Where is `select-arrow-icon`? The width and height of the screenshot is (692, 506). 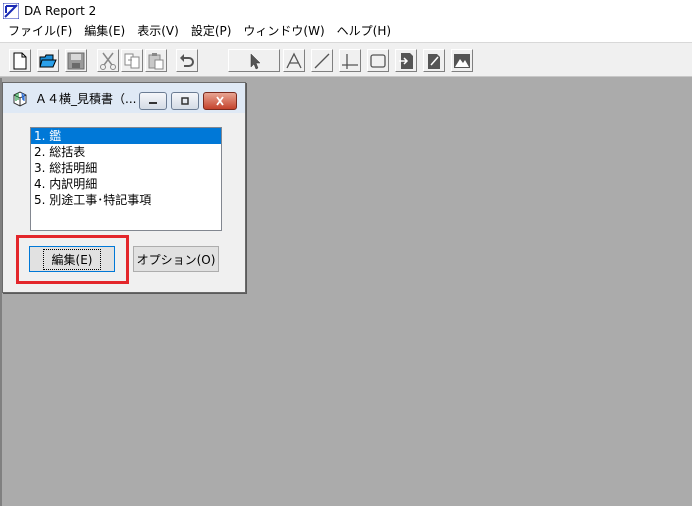
select-arrow-icon is located at coordinates (255, 60).